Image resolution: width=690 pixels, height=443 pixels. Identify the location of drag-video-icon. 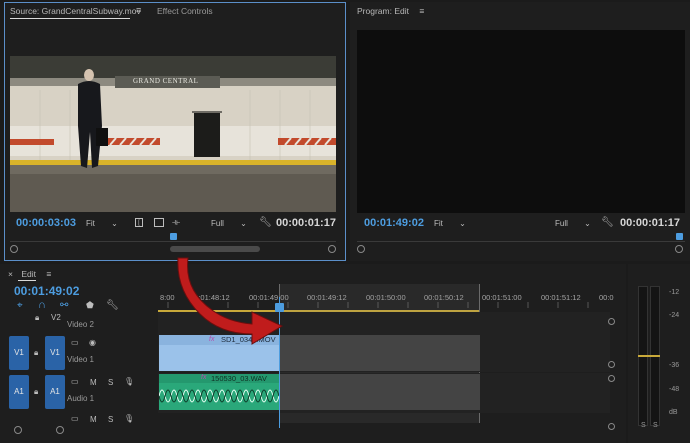
(159, 222).